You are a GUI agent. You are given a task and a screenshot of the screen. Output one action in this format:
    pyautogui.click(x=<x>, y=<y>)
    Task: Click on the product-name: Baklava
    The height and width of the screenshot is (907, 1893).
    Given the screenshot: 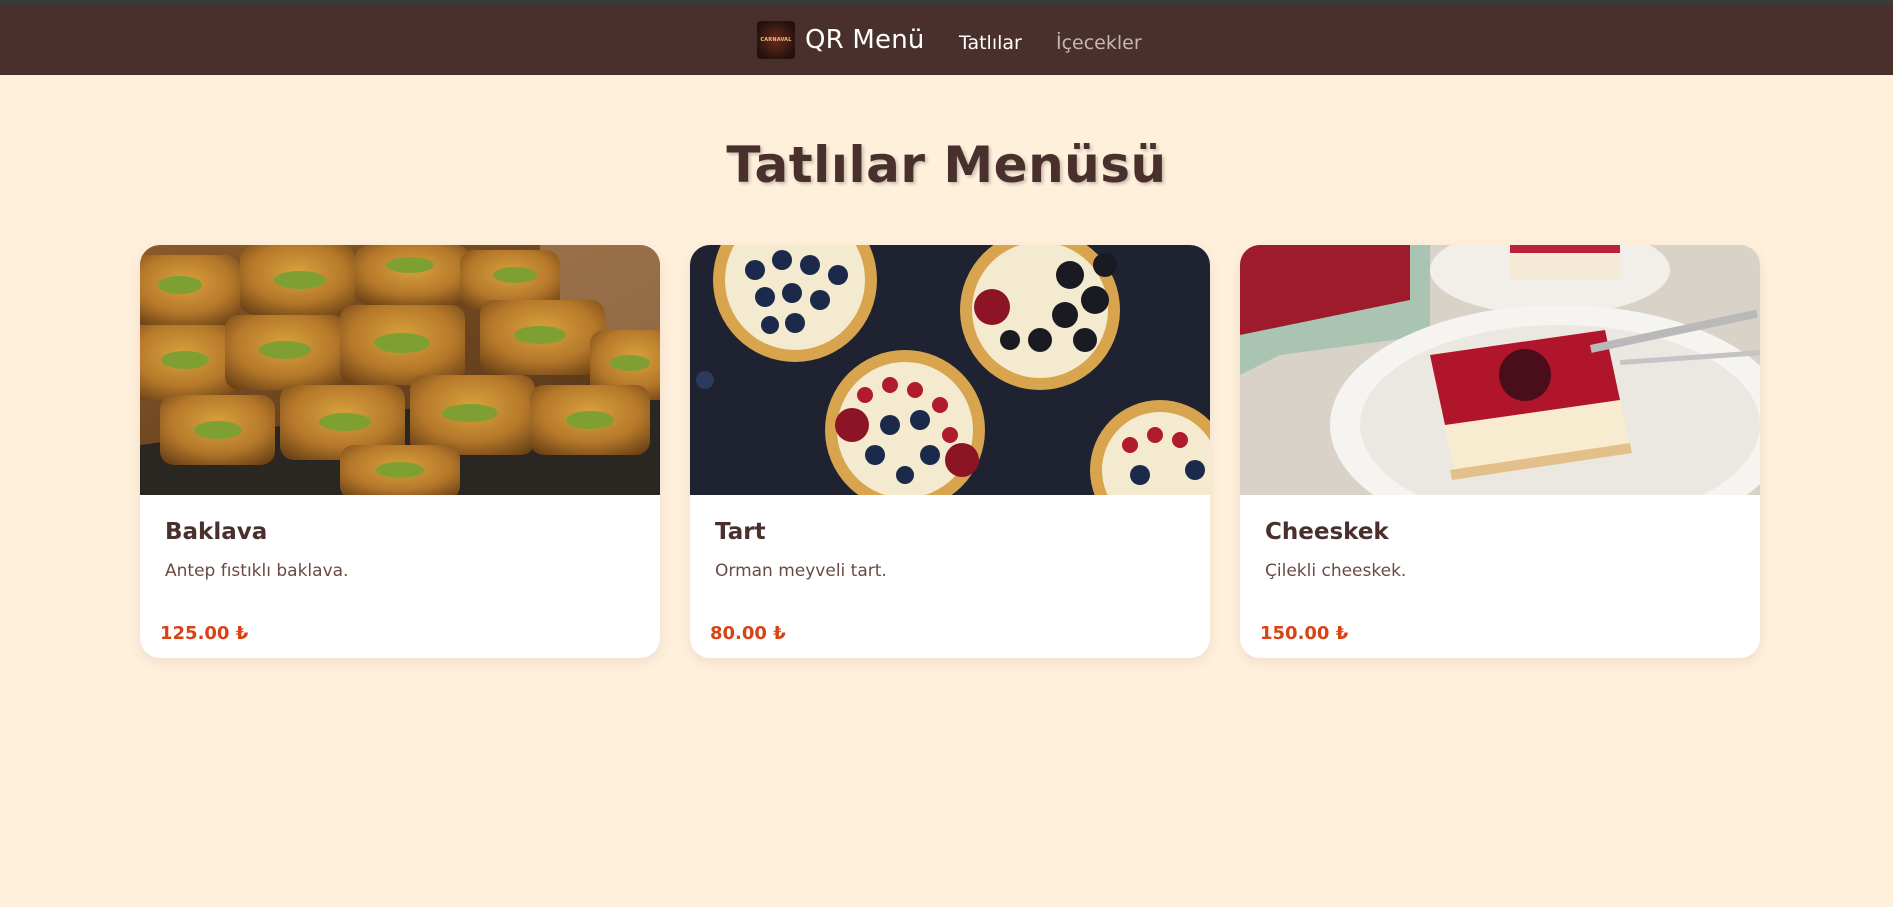 What is the action you would take?
    pyautogui.click(x=216, y=532)
    